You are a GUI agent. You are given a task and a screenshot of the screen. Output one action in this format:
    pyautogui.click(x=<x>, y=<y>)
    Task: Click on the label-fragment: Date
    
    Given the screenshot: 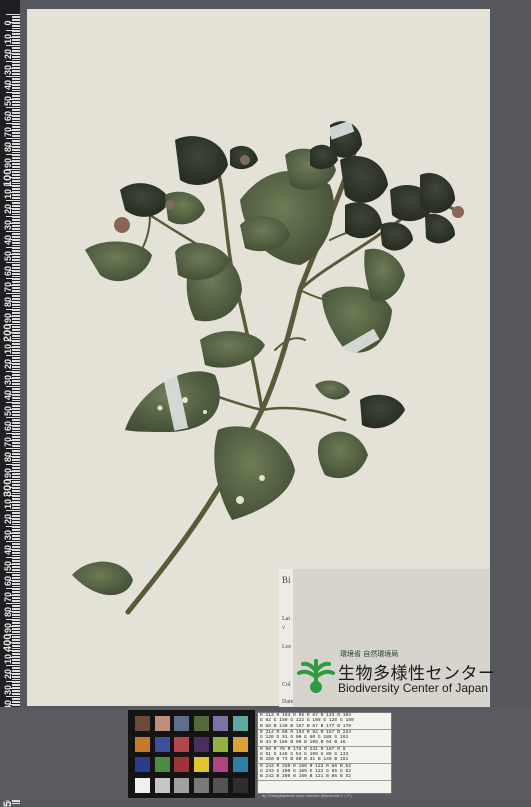 What is the action you would take?
    pyautogui.click(x=288, y=702)
    